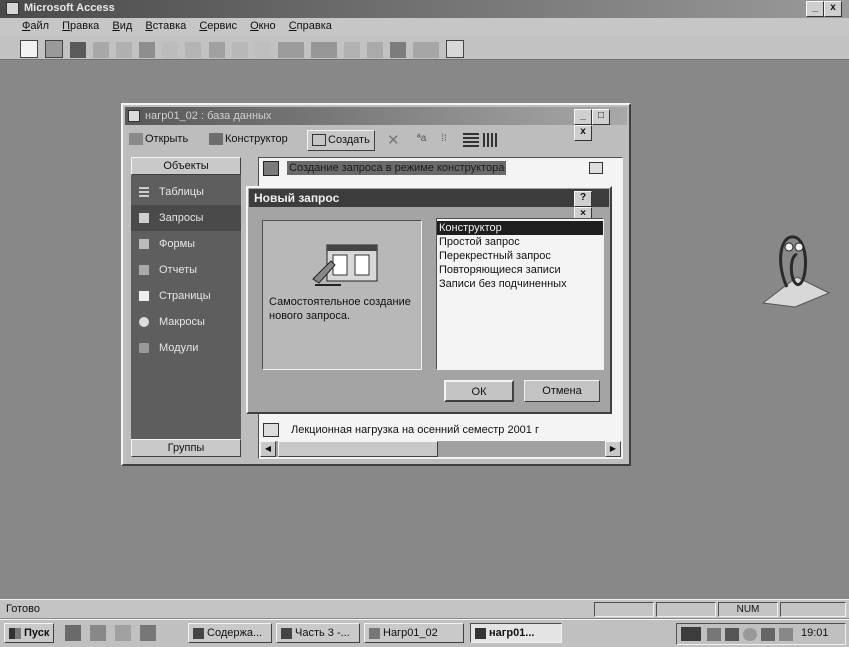 Image resolution: width=849 pixels, height=647 pixels. What do you see at coordinates (170, 50) in the screenshot?
I see `cut-icon` at bounding box center [170, 50].